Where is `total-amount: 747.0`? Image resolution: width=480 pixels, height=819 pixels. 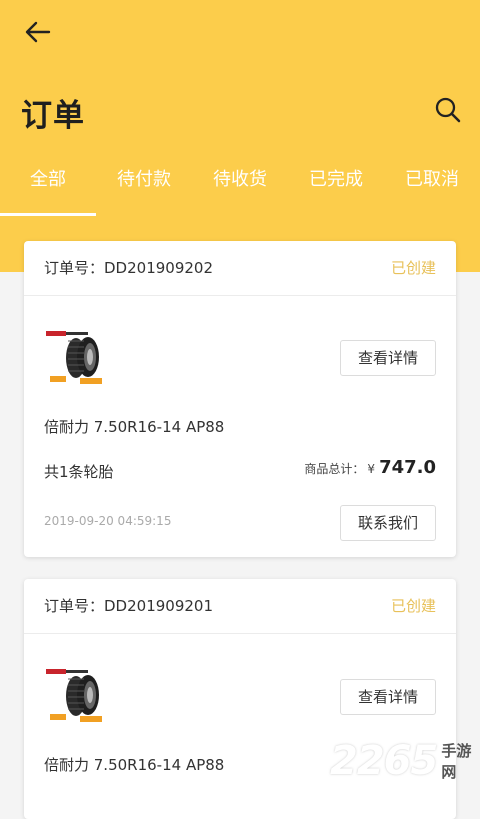
total-amount: 747.0 is located at coordinates (407, 467).